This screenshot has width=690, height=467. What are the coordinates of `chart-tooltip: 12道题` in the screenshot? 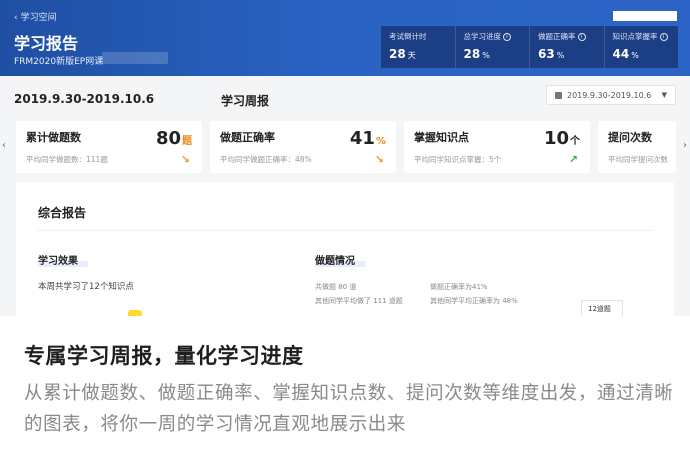 It's located at (602, 308).